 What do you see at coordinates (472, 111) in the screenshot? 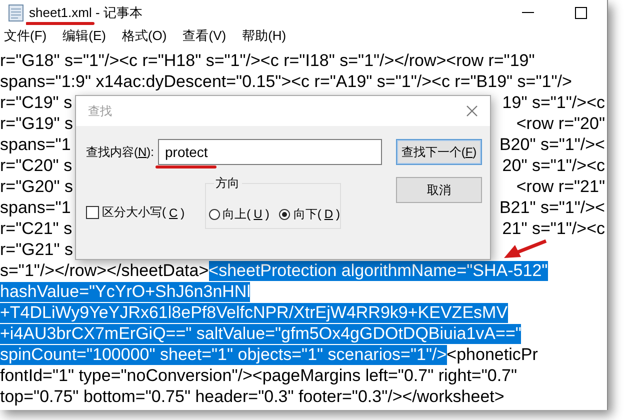
I see `close-icon` at bounding box center [472, 111].